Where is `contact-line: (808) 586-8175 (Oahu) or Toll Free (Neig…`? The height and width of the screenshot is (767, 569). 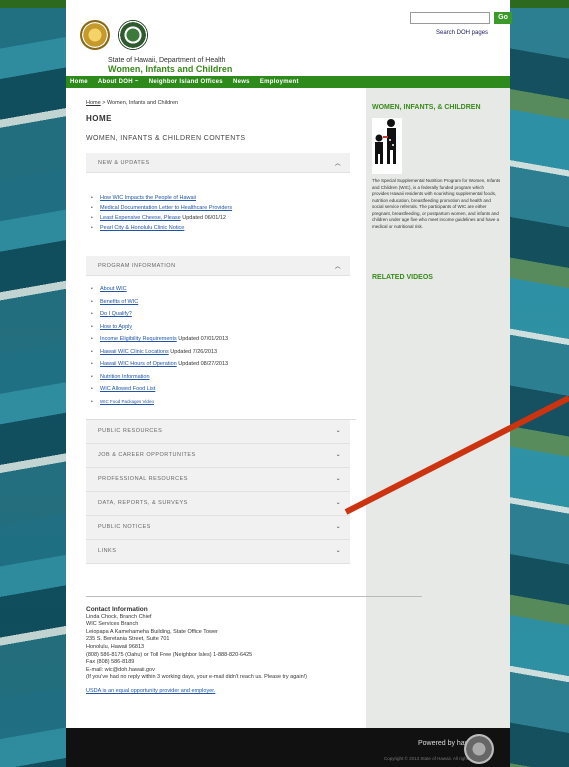
contact-line: (808) 586-8175 (Oahu) or Toll Free (Neig… is located at coordinates (169, 654).